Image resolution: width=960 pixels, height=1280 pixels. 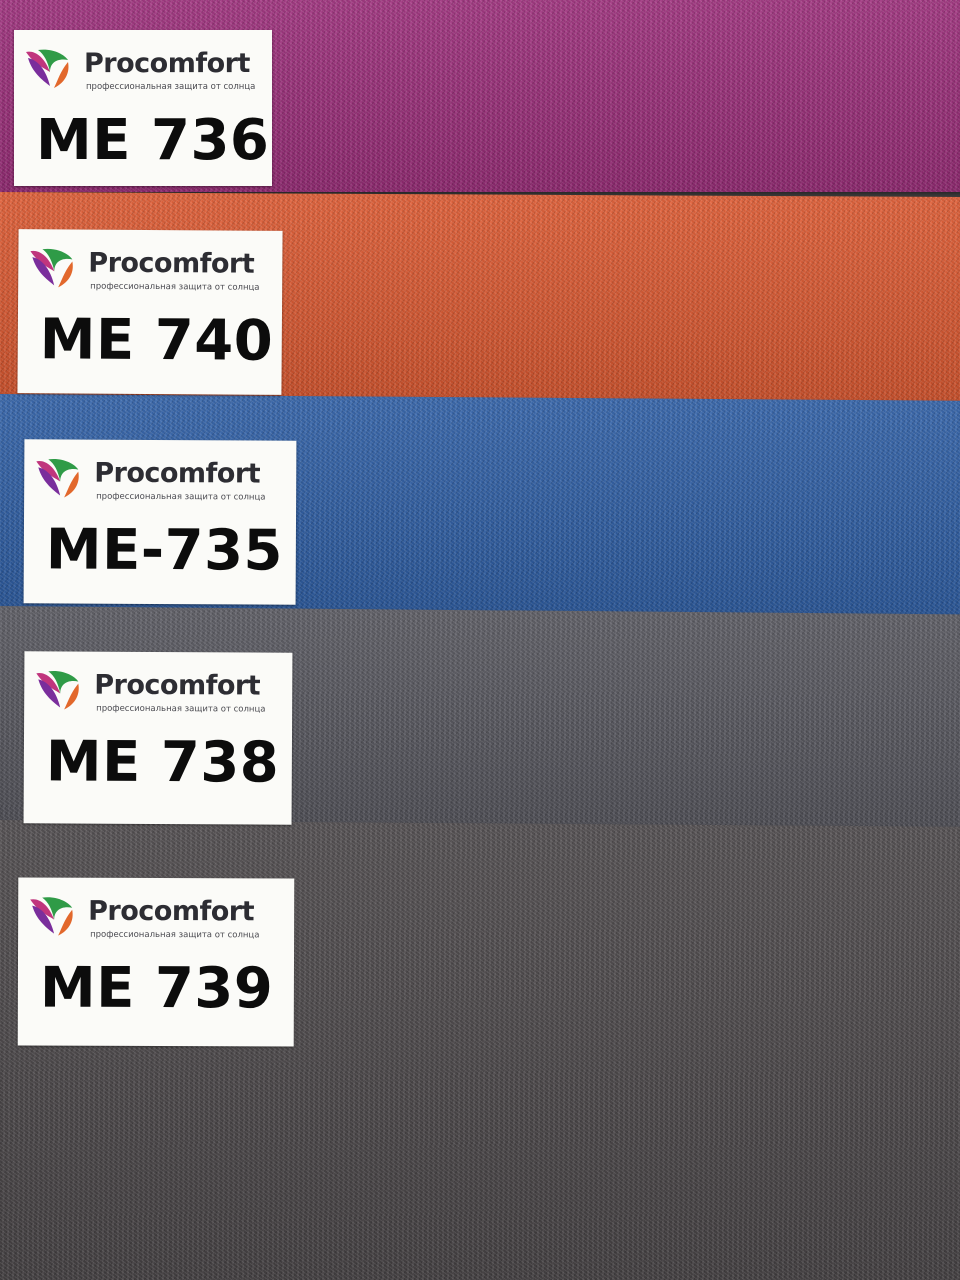 I want to click on swatch-code: ME 736, so click(x=153, y=140).